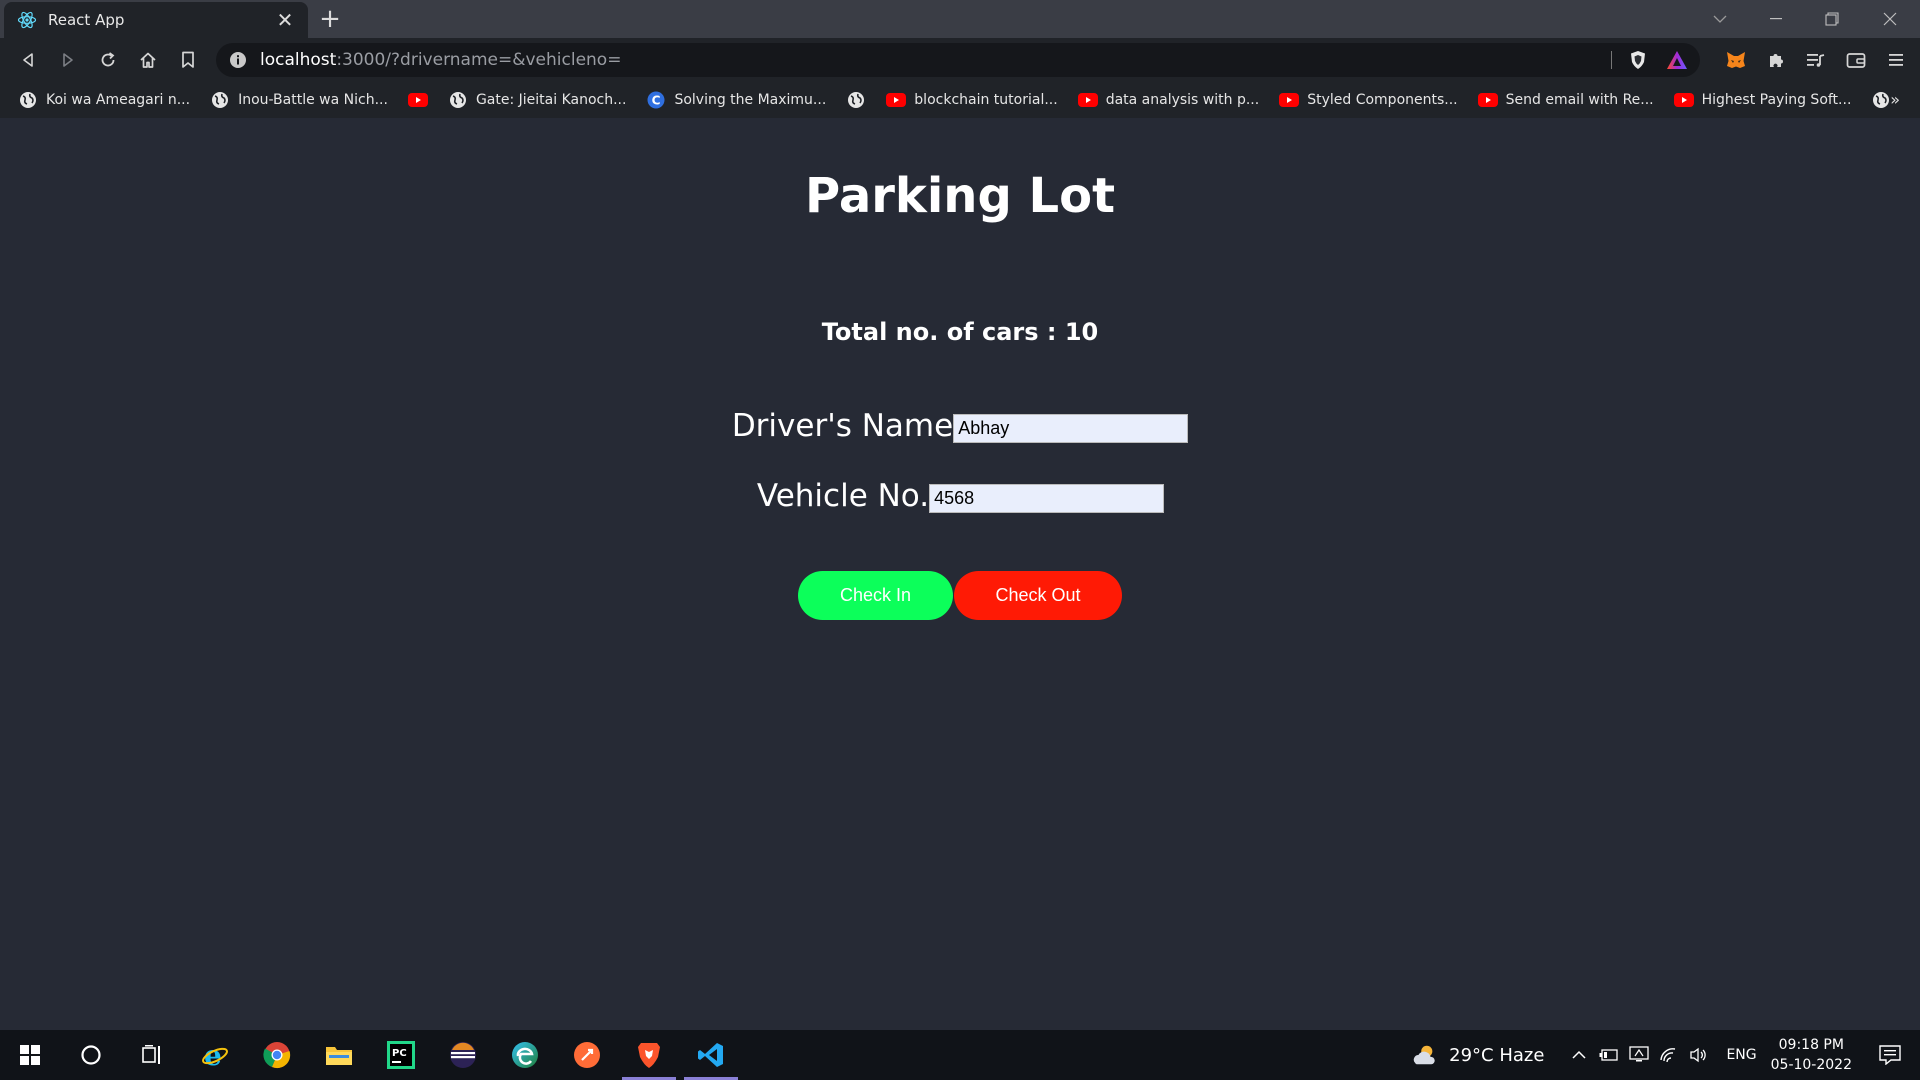 The width and height of the screenshot is (1920, 1080). I want to click on new-tab-icon: +, so click(330, 19).